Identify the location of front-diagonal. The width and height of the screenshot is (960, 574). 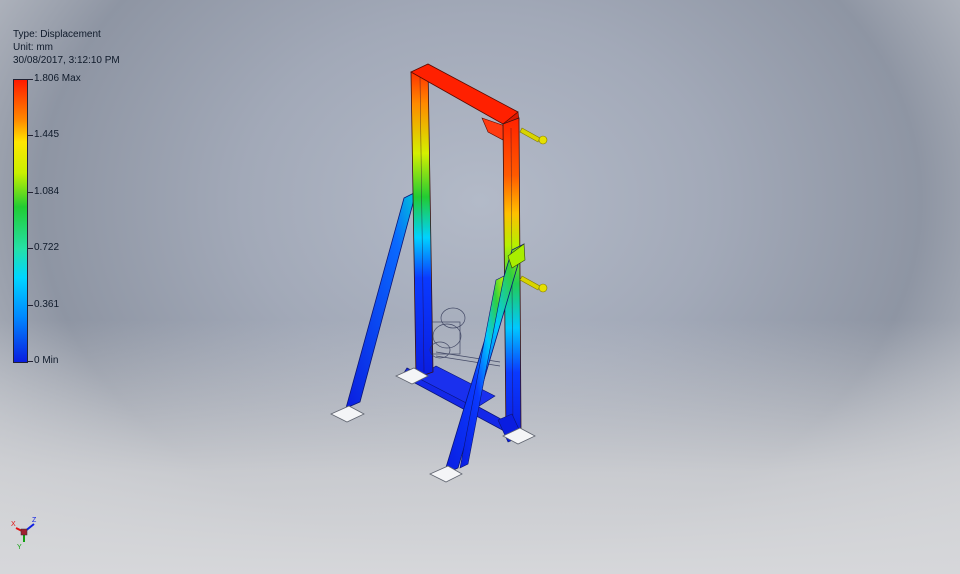
(482, 372).